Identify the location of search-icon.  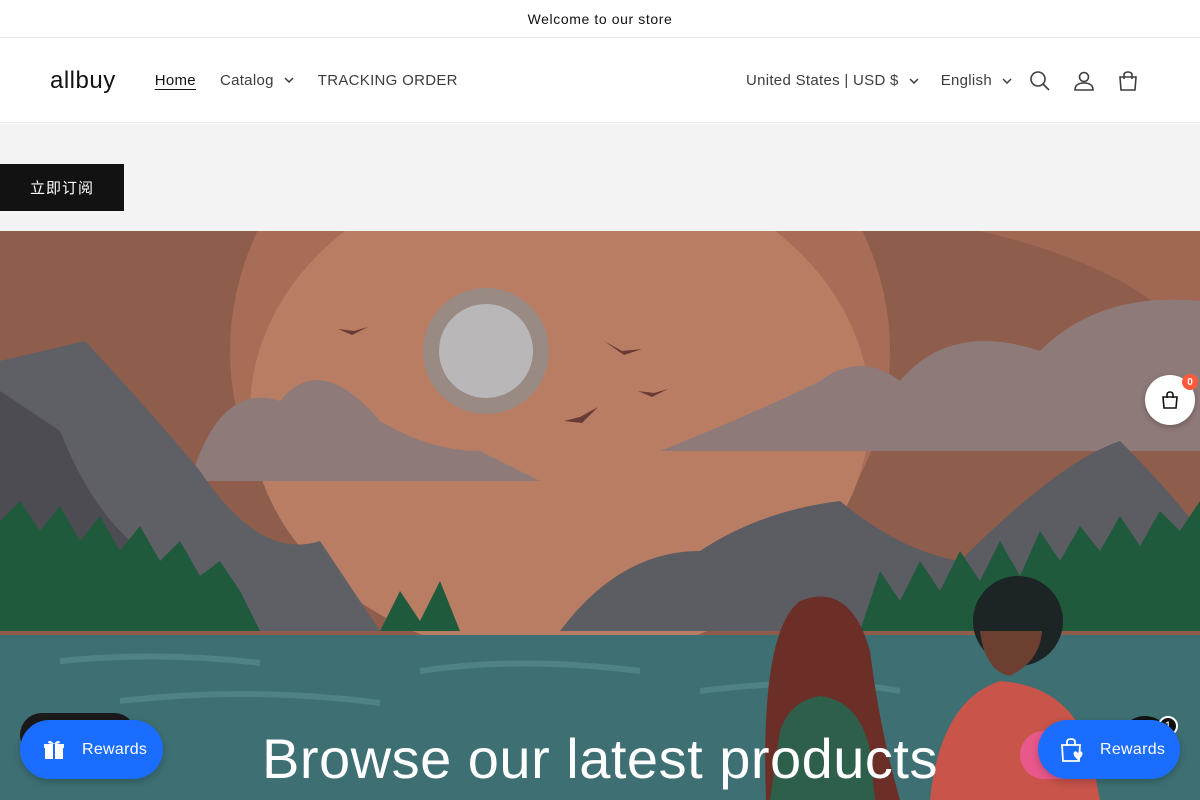
(1040, 80).